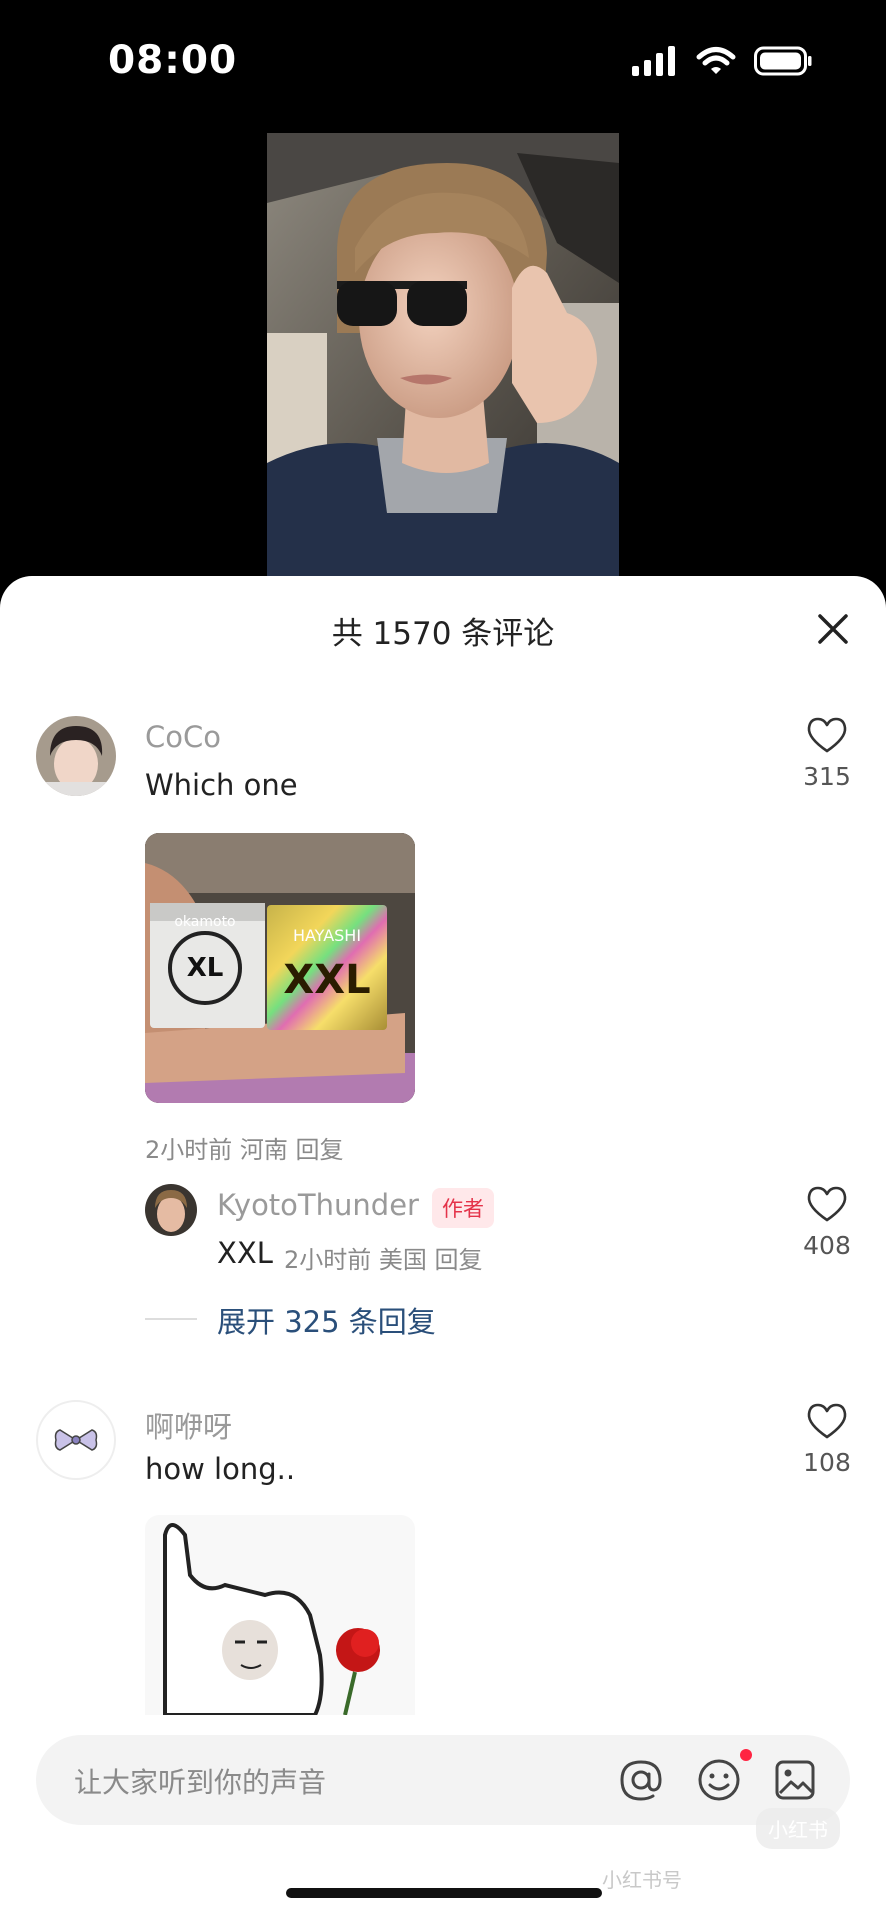  What do you see at coordinates (280, 1615) in the screenshot?
I see `comment-image` at bounding box center [280, 1615].